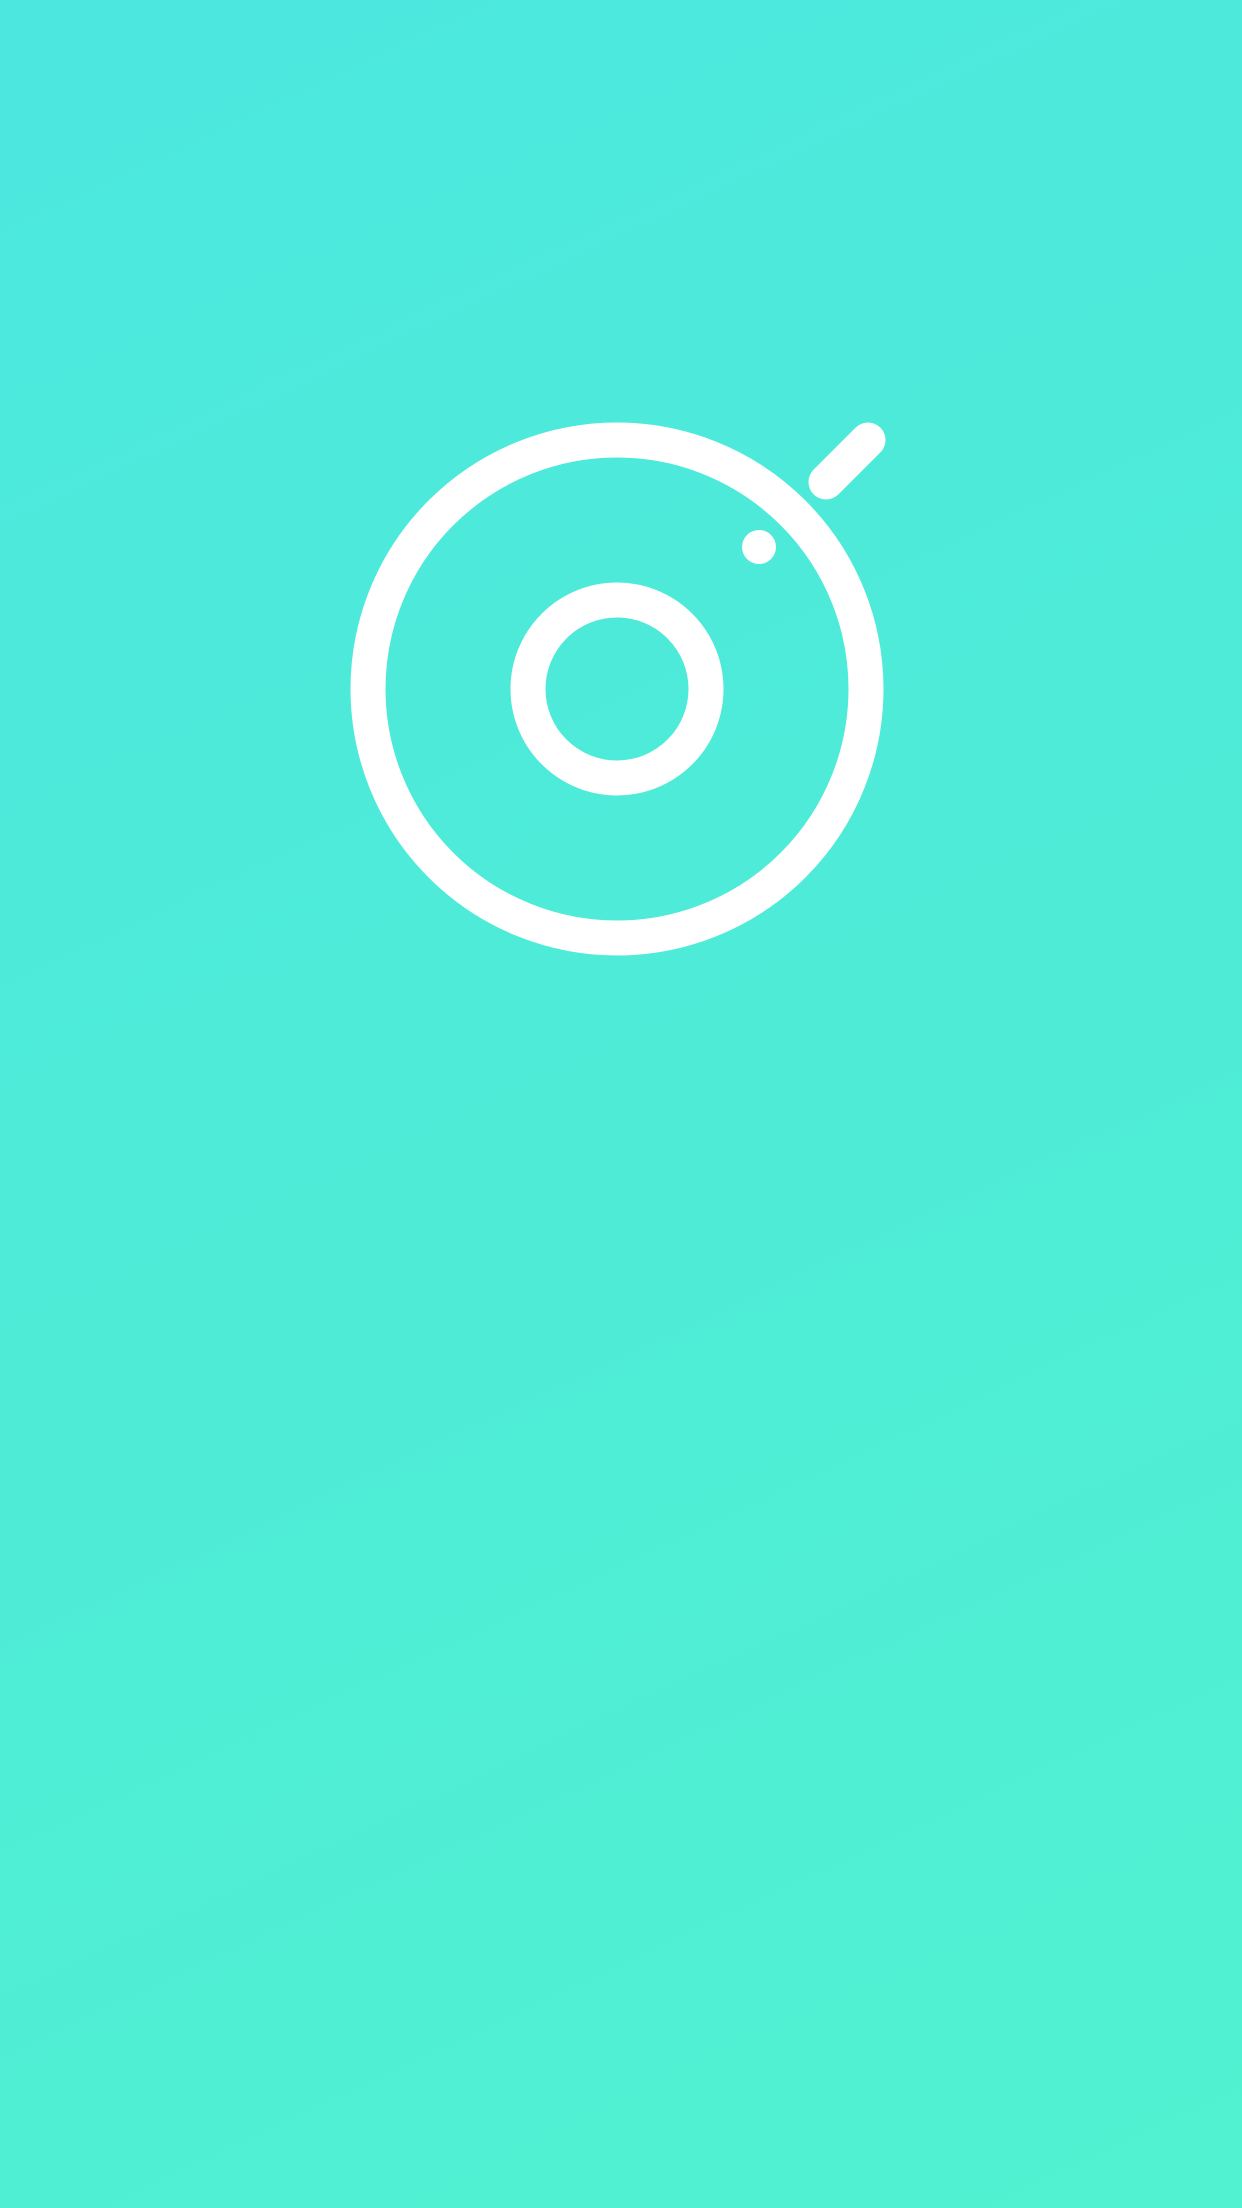 The height and width of the screenshot is (2208, 1242). I want to click on camera-lens-icon, so click(618, 689).